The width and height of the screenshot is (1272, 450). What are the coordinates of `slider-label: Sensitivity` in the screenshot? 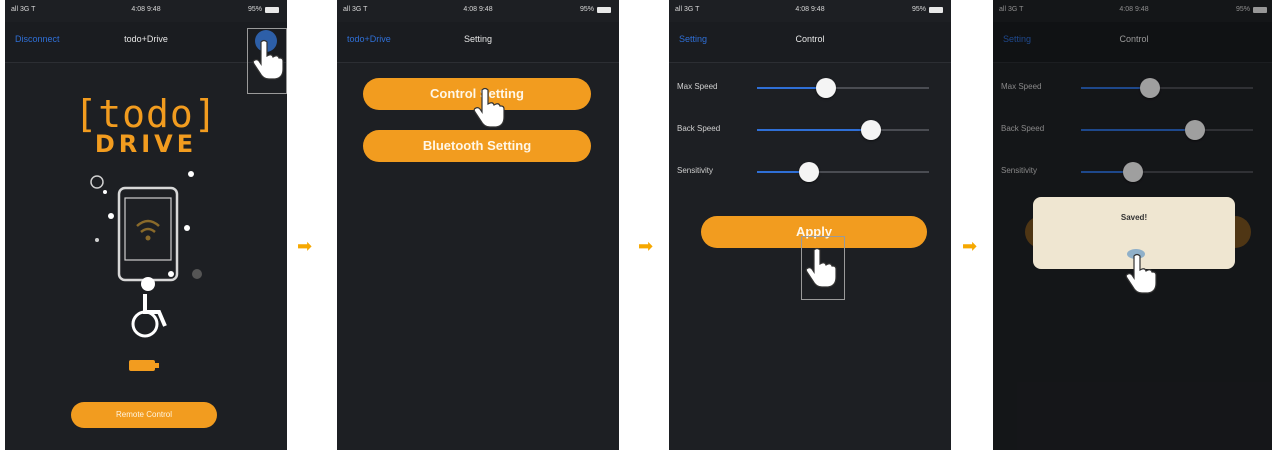 It's located at (695, 170).